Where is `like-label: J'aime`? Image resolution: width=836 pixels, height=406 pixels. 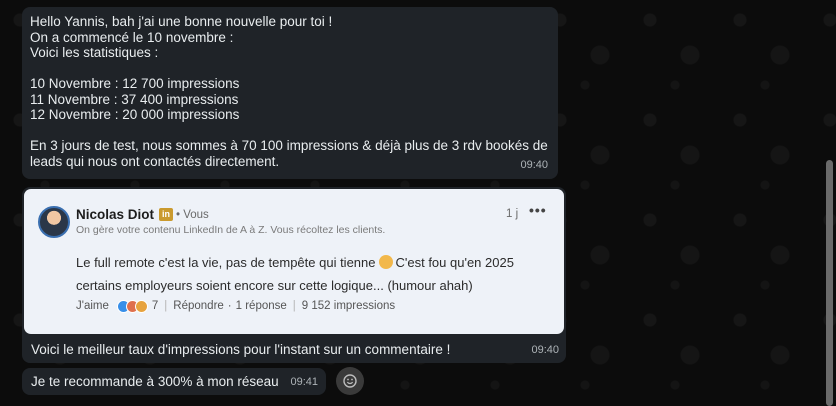
like-label: J'aime is located at coordinates (92, 306).